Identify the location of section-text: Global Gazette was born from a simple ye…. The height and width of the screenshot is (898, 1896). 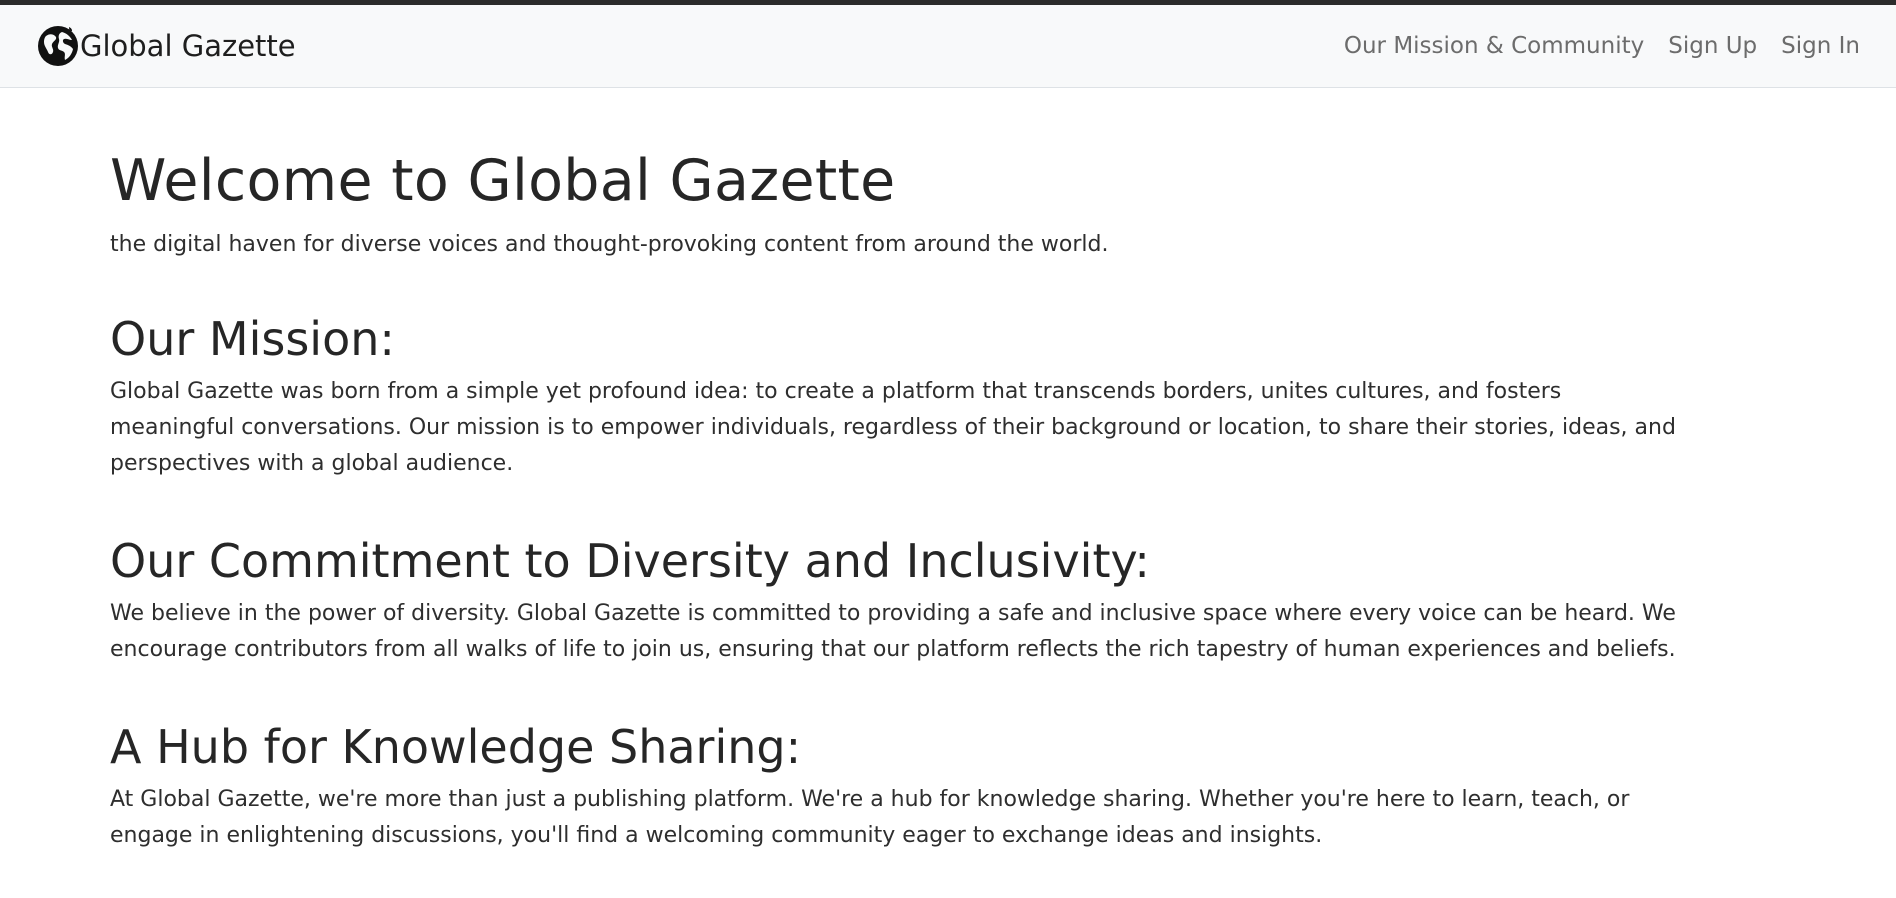
(893, 427).